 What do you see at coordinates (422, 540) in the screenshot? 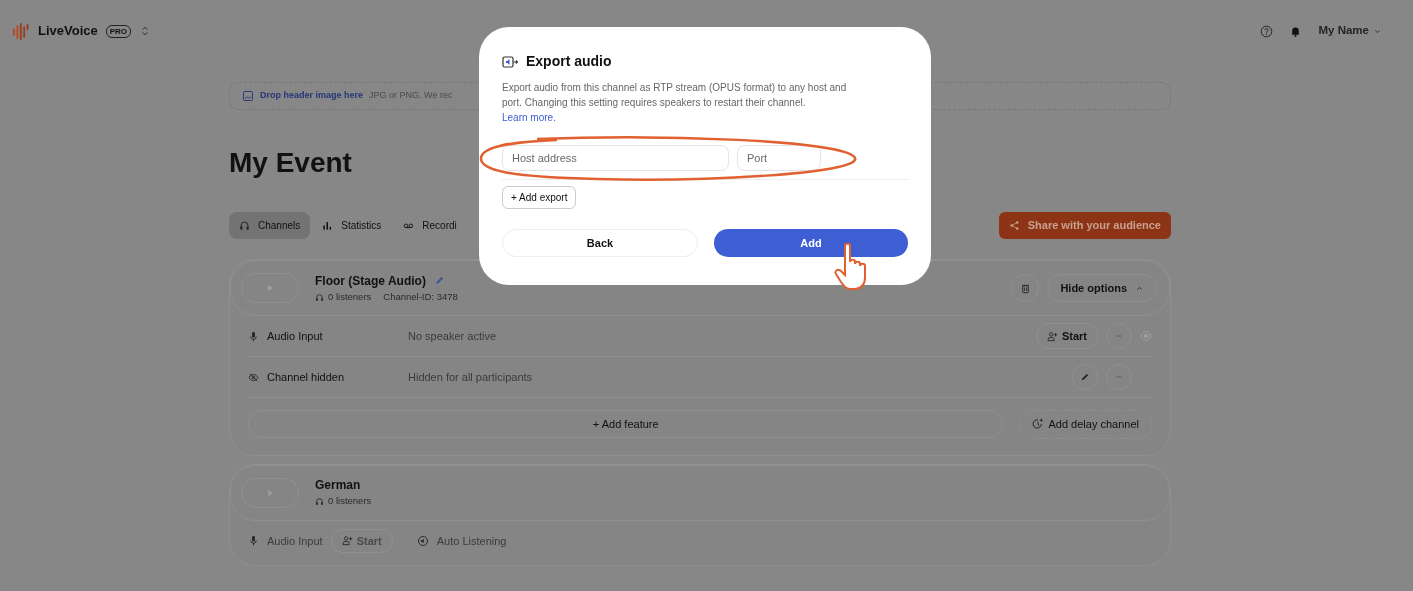
I see `speaker-circle-icon` at bounding box center [422, 540].